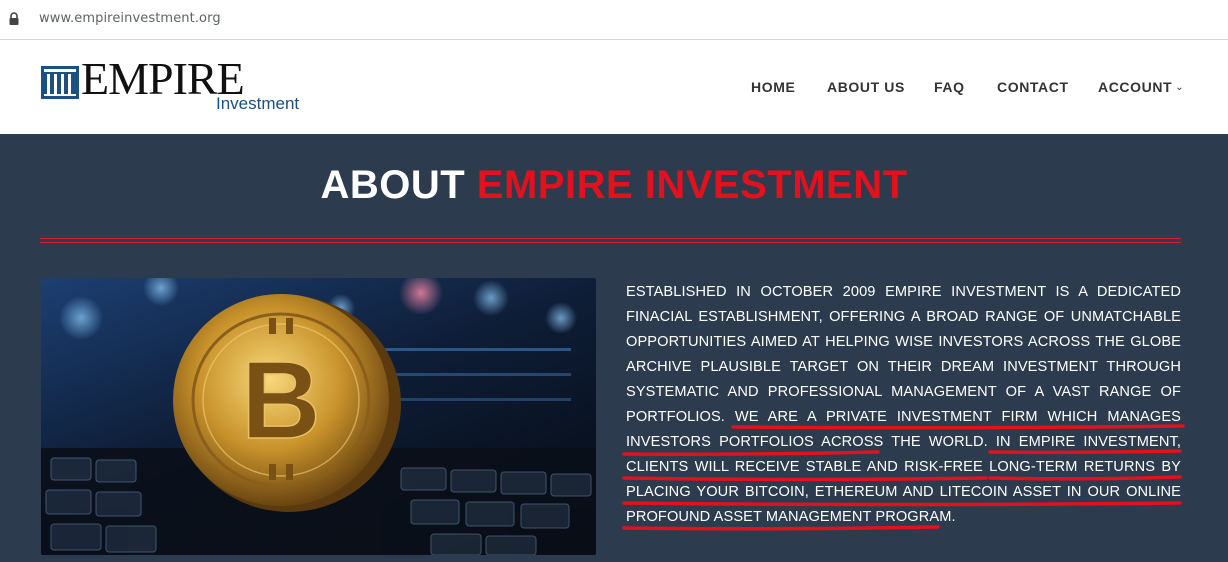 The width and height of the screenshot is (1228, 562). What do you see at coordinates (393, 185) in the screenshot?
I see `about-heading-white: ABOUT` at bounding box center [393, 185].